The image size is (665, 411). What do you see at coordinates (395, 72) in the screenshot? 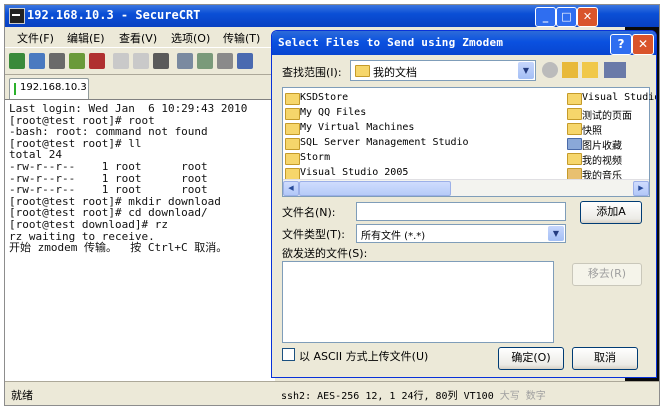
I see `look-in-value: 我的文档` at bounding box center [395, 72].